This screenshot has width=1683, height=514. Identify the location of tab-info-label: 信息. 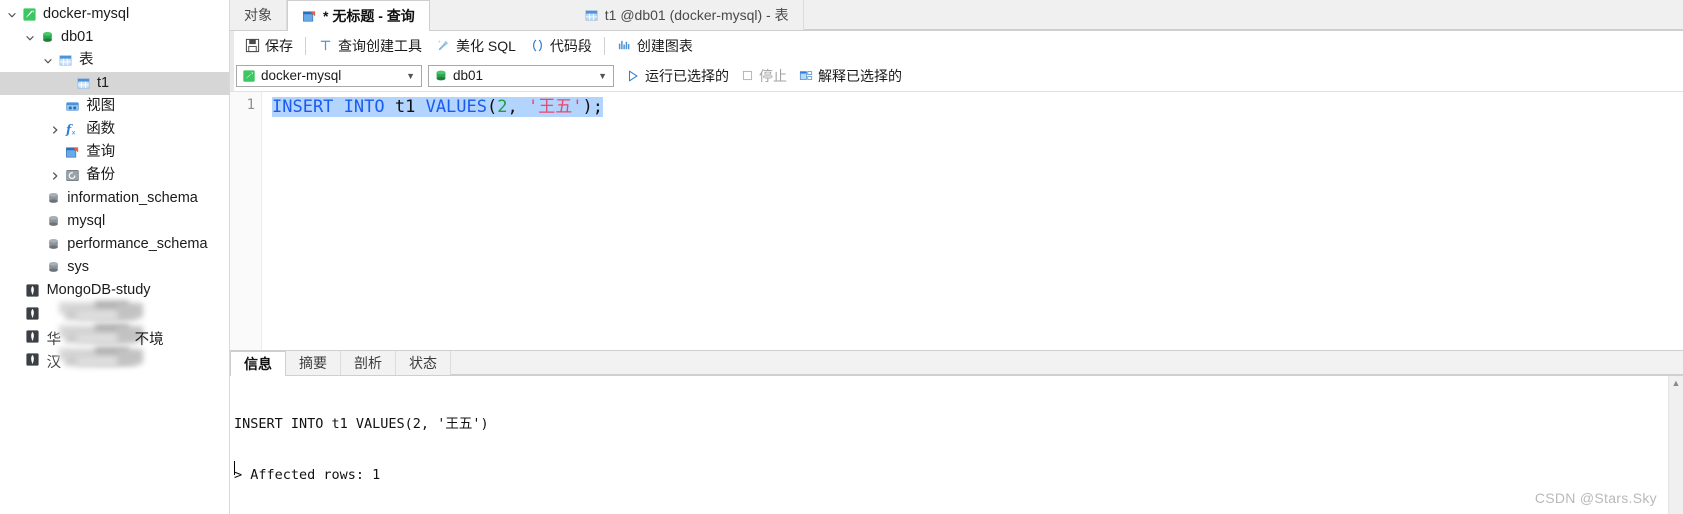
(258, 364).